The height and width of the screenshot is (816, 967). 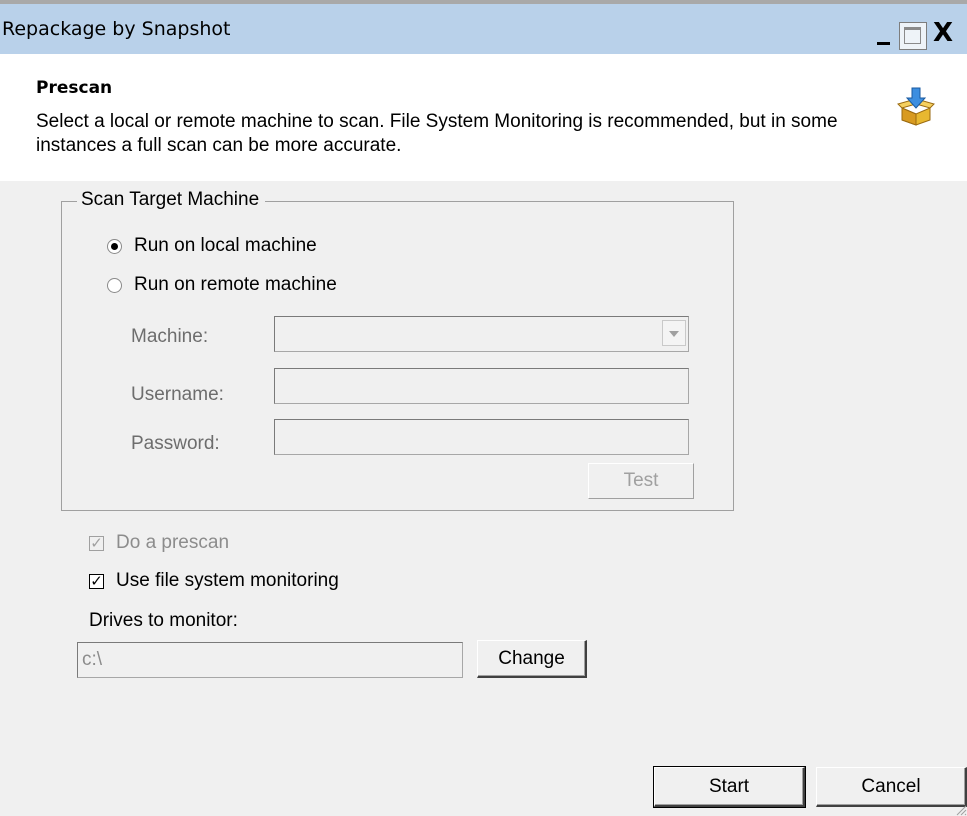 I want to click on radio-remote-machine: Run on remote machine, so click(x=222, y=285).